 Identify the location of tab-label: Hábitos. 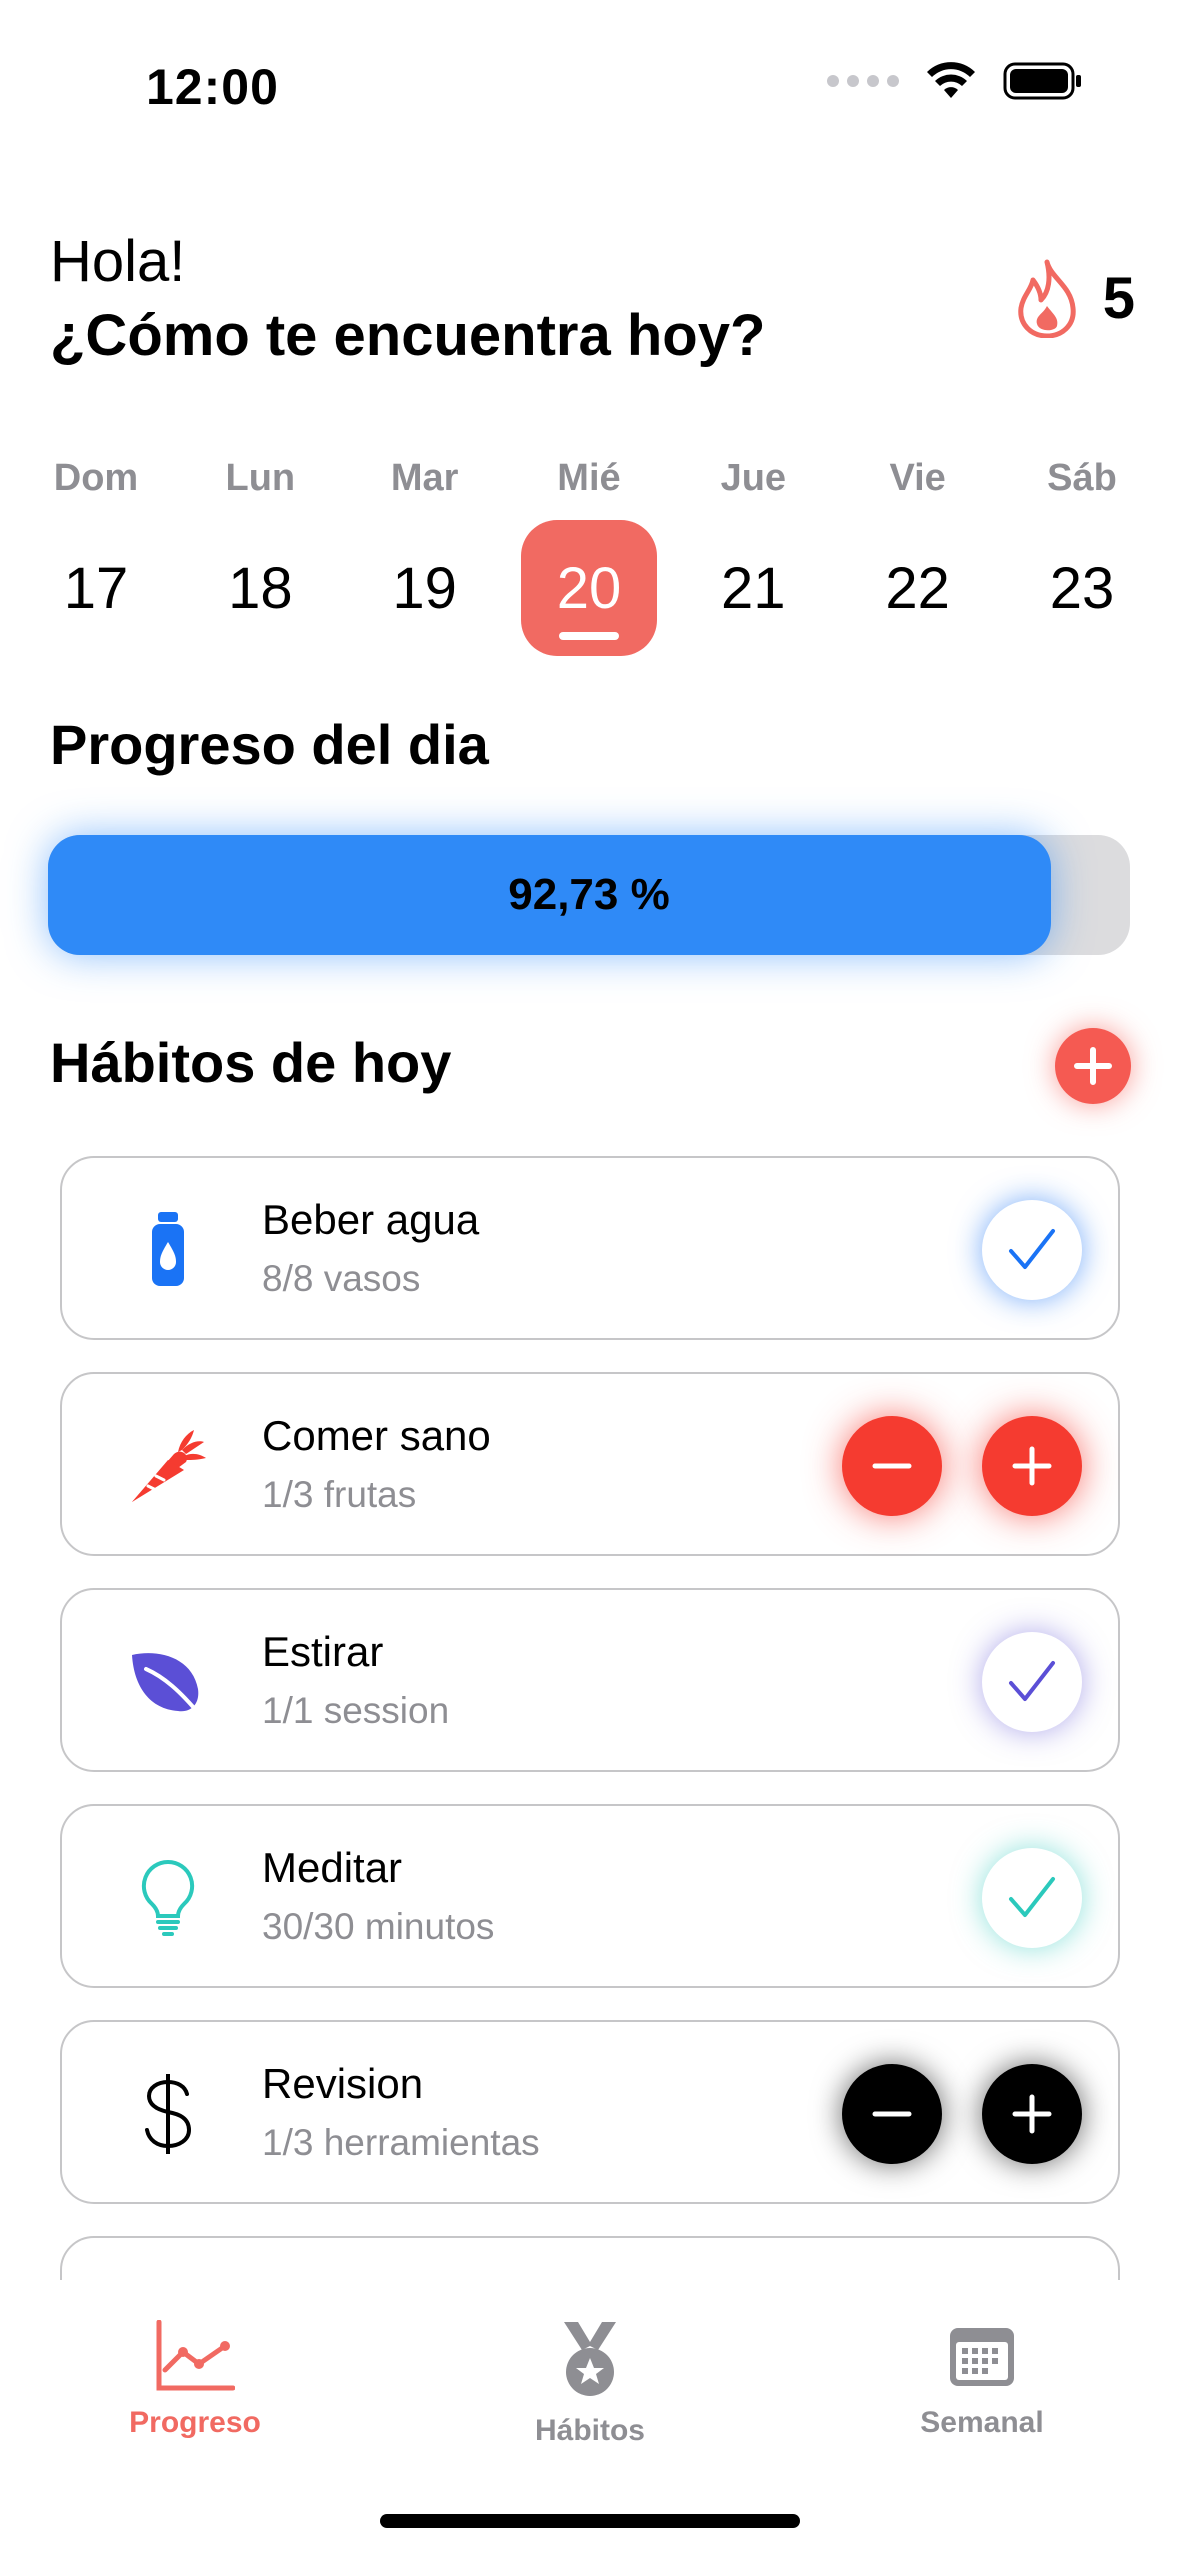
(589, 2430).